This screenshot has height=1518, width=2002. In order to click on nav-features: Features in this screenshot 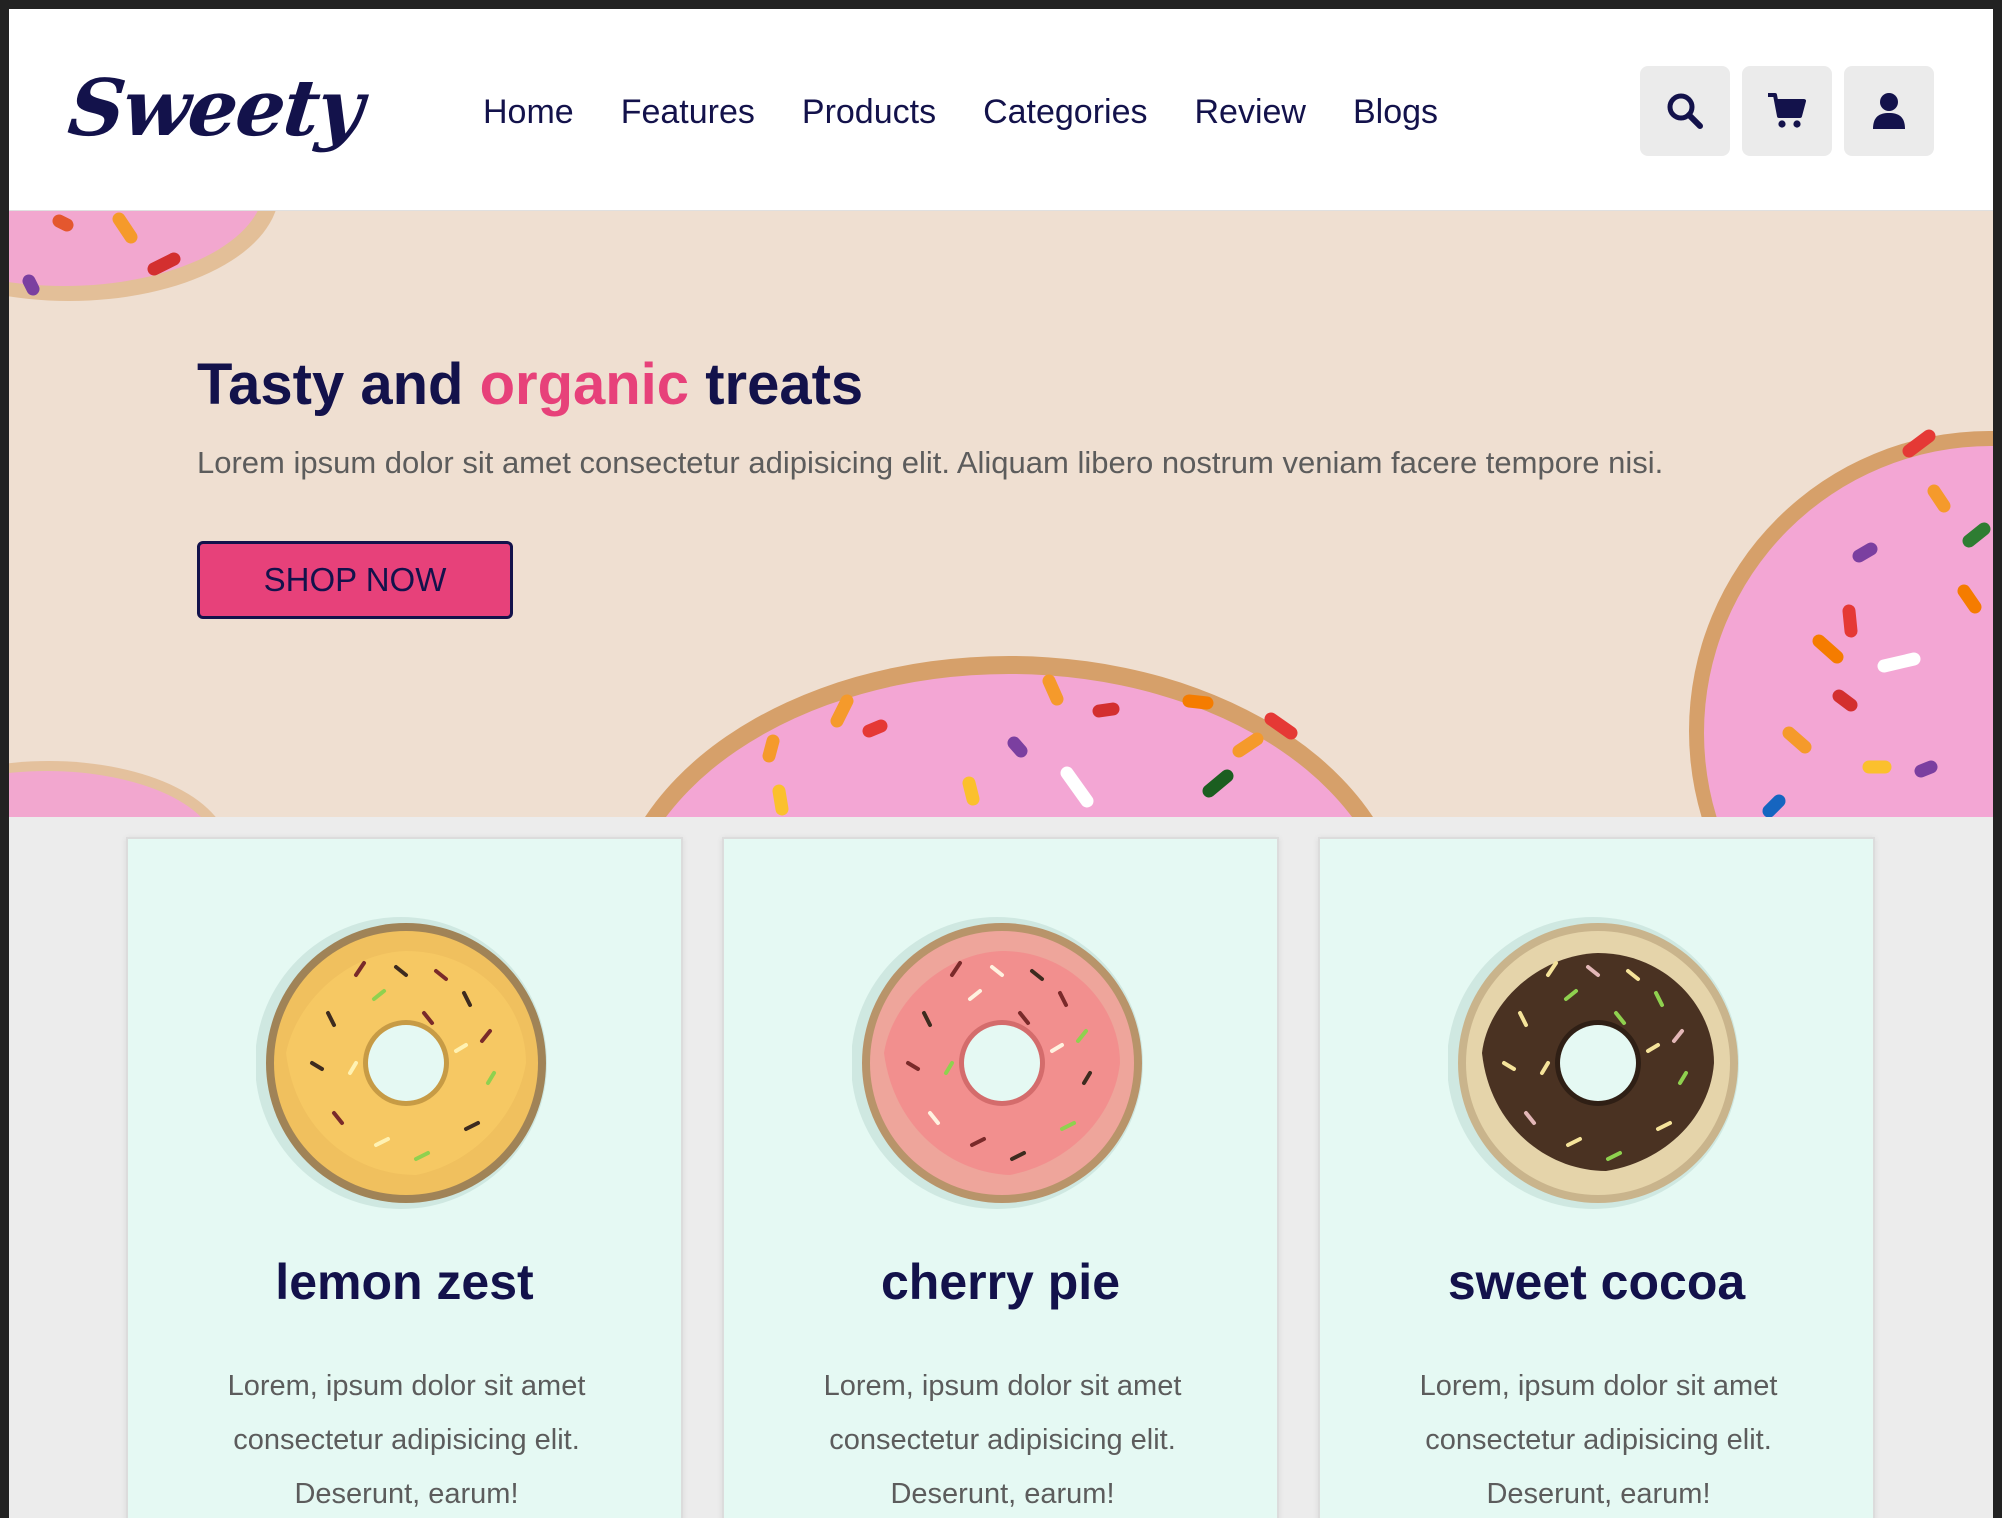, I will do `click(688, 112)`.